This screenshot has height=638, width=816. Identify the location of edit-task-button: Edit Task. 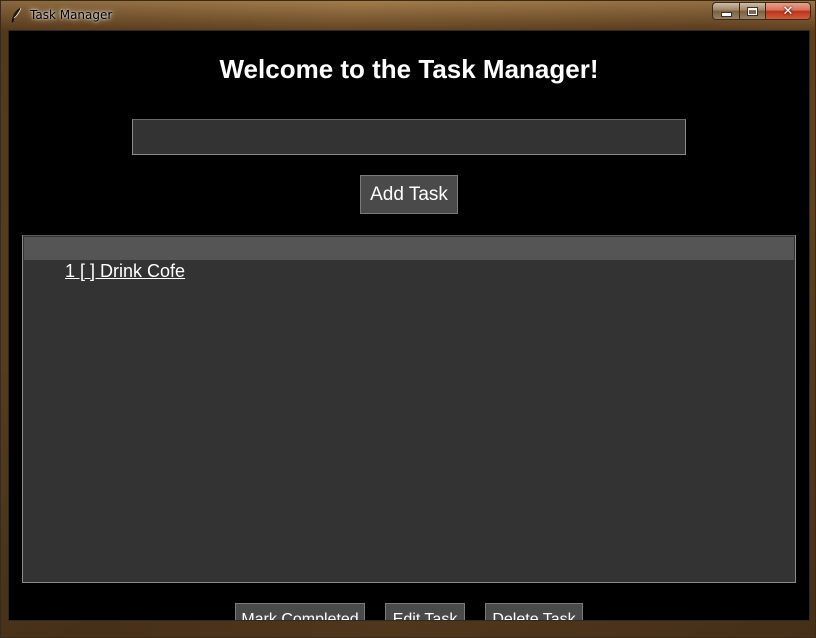
(425, 611).